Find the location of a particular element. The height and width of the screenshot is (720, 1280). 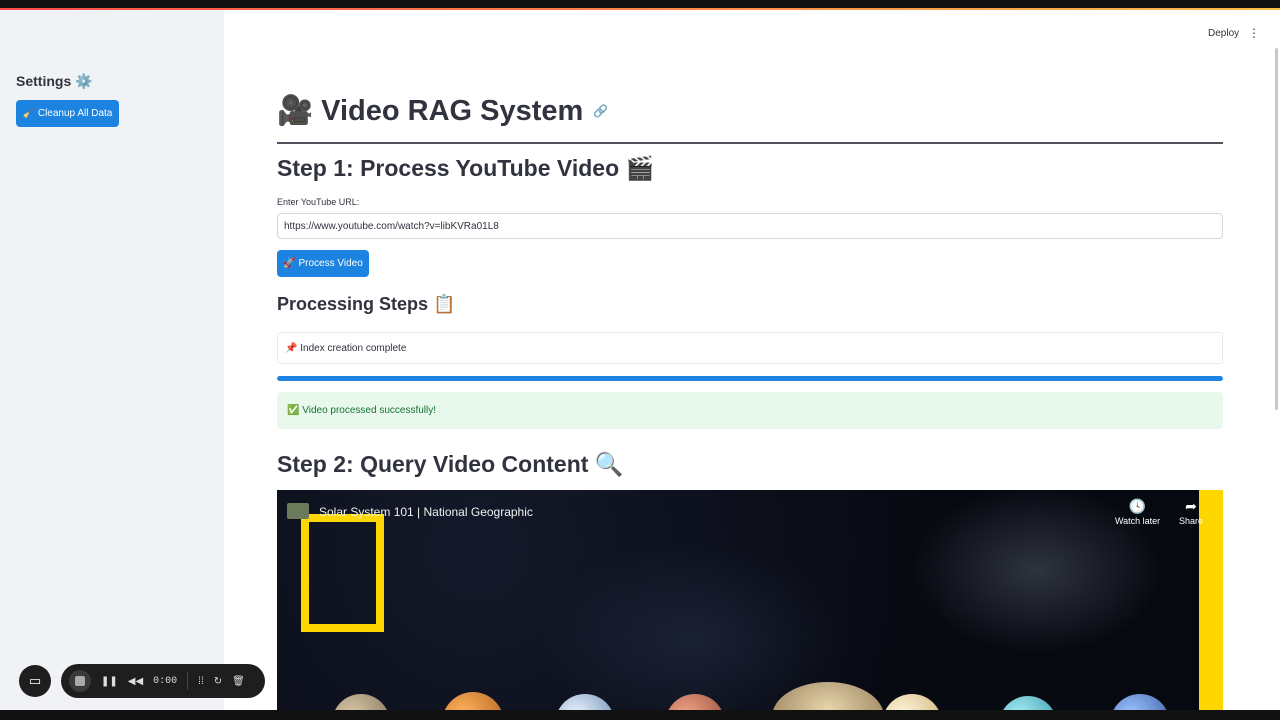

page-title: 🎥 Video RAG System 🔗 is located at coordinates (442, 111).